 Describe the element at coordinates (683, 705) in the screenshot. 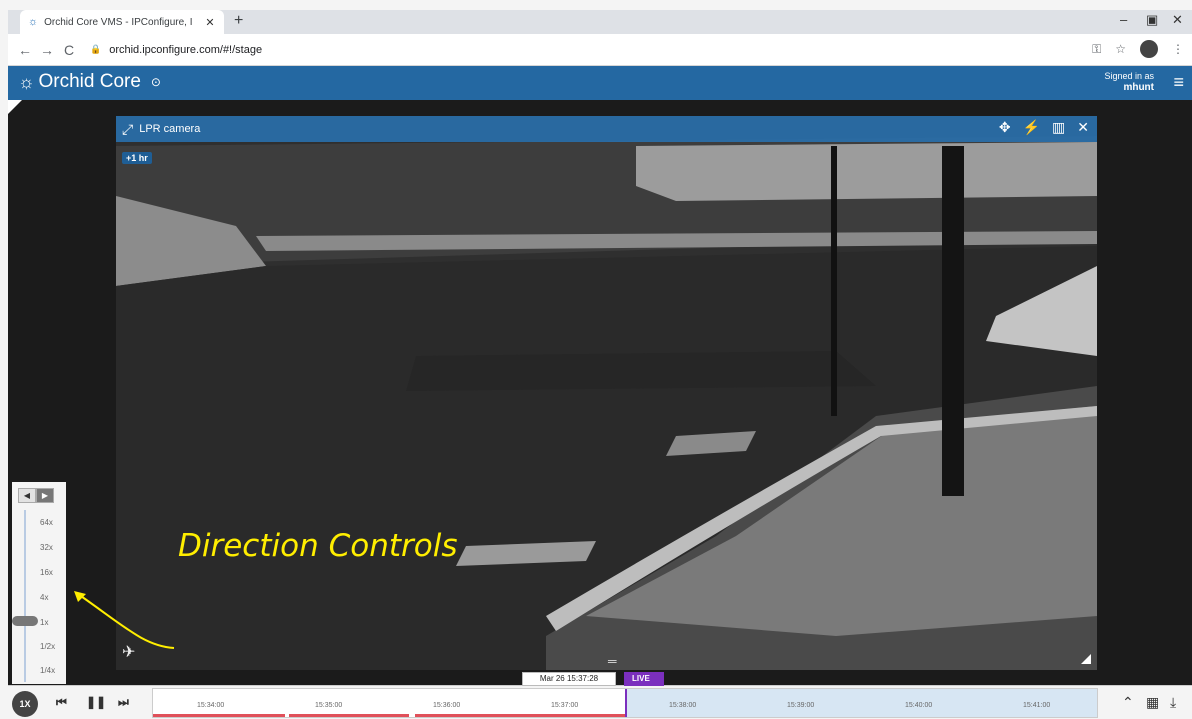

I see `time-tick: 15:38:00` at that location.